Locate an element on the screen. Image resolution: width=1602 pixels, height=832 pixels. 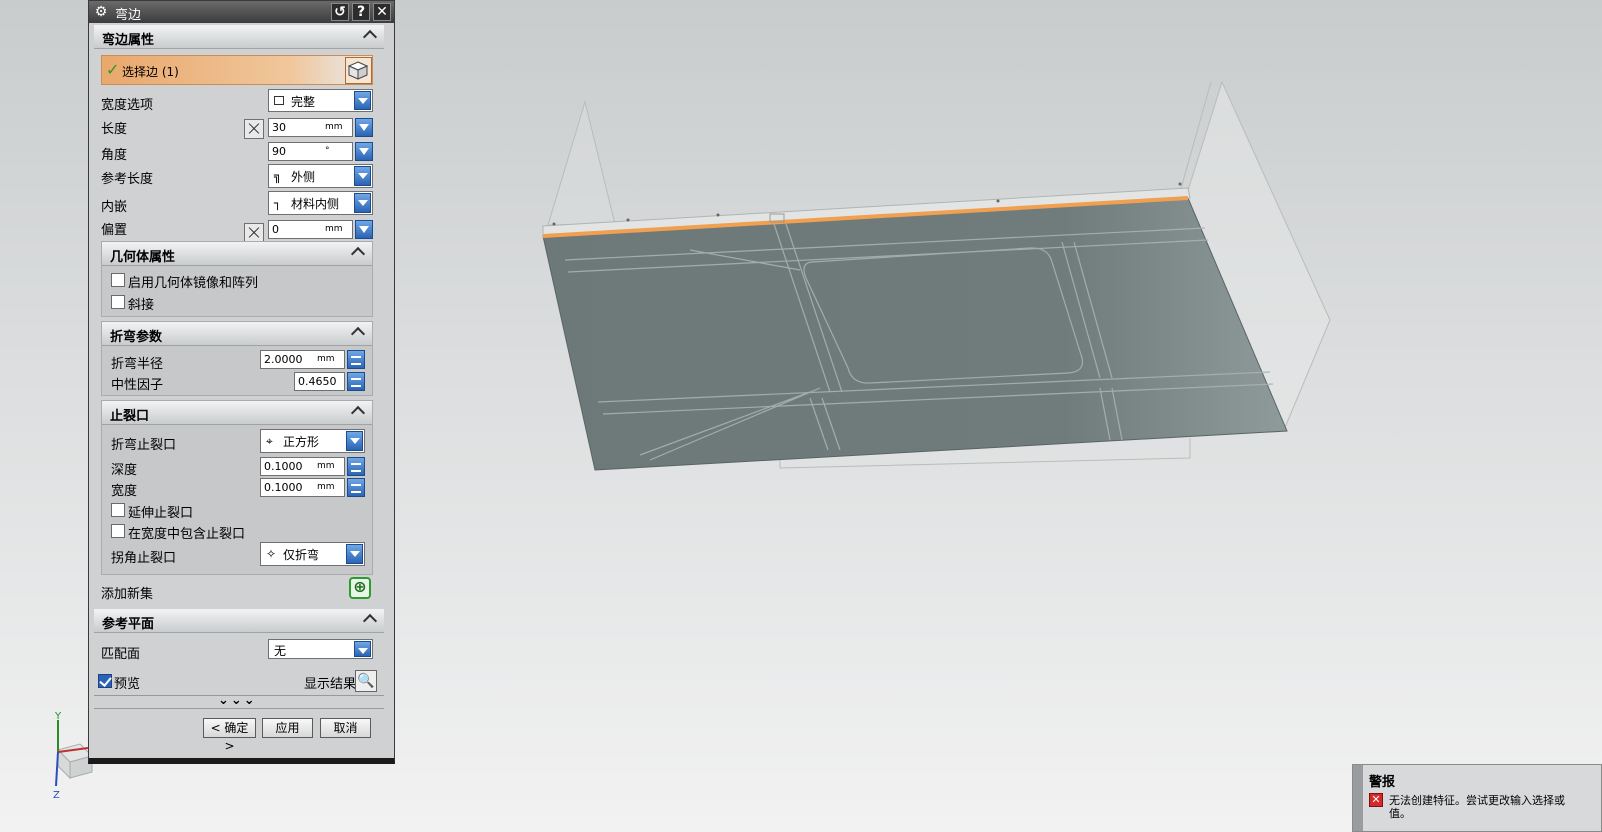
add-new-set-label: 添加新集 is located at coordinates (127, 594).